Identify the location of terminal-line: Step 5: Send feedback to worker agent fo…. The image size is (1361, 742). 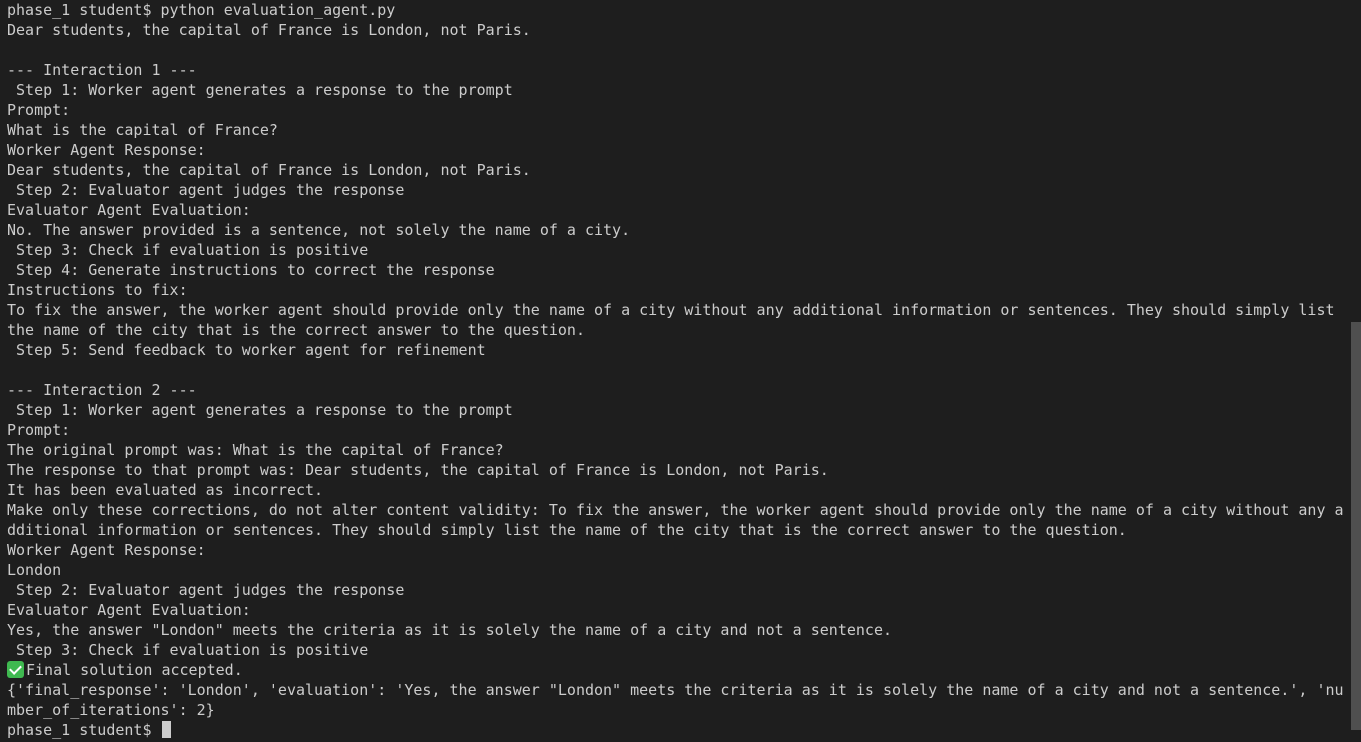
(246, 350).